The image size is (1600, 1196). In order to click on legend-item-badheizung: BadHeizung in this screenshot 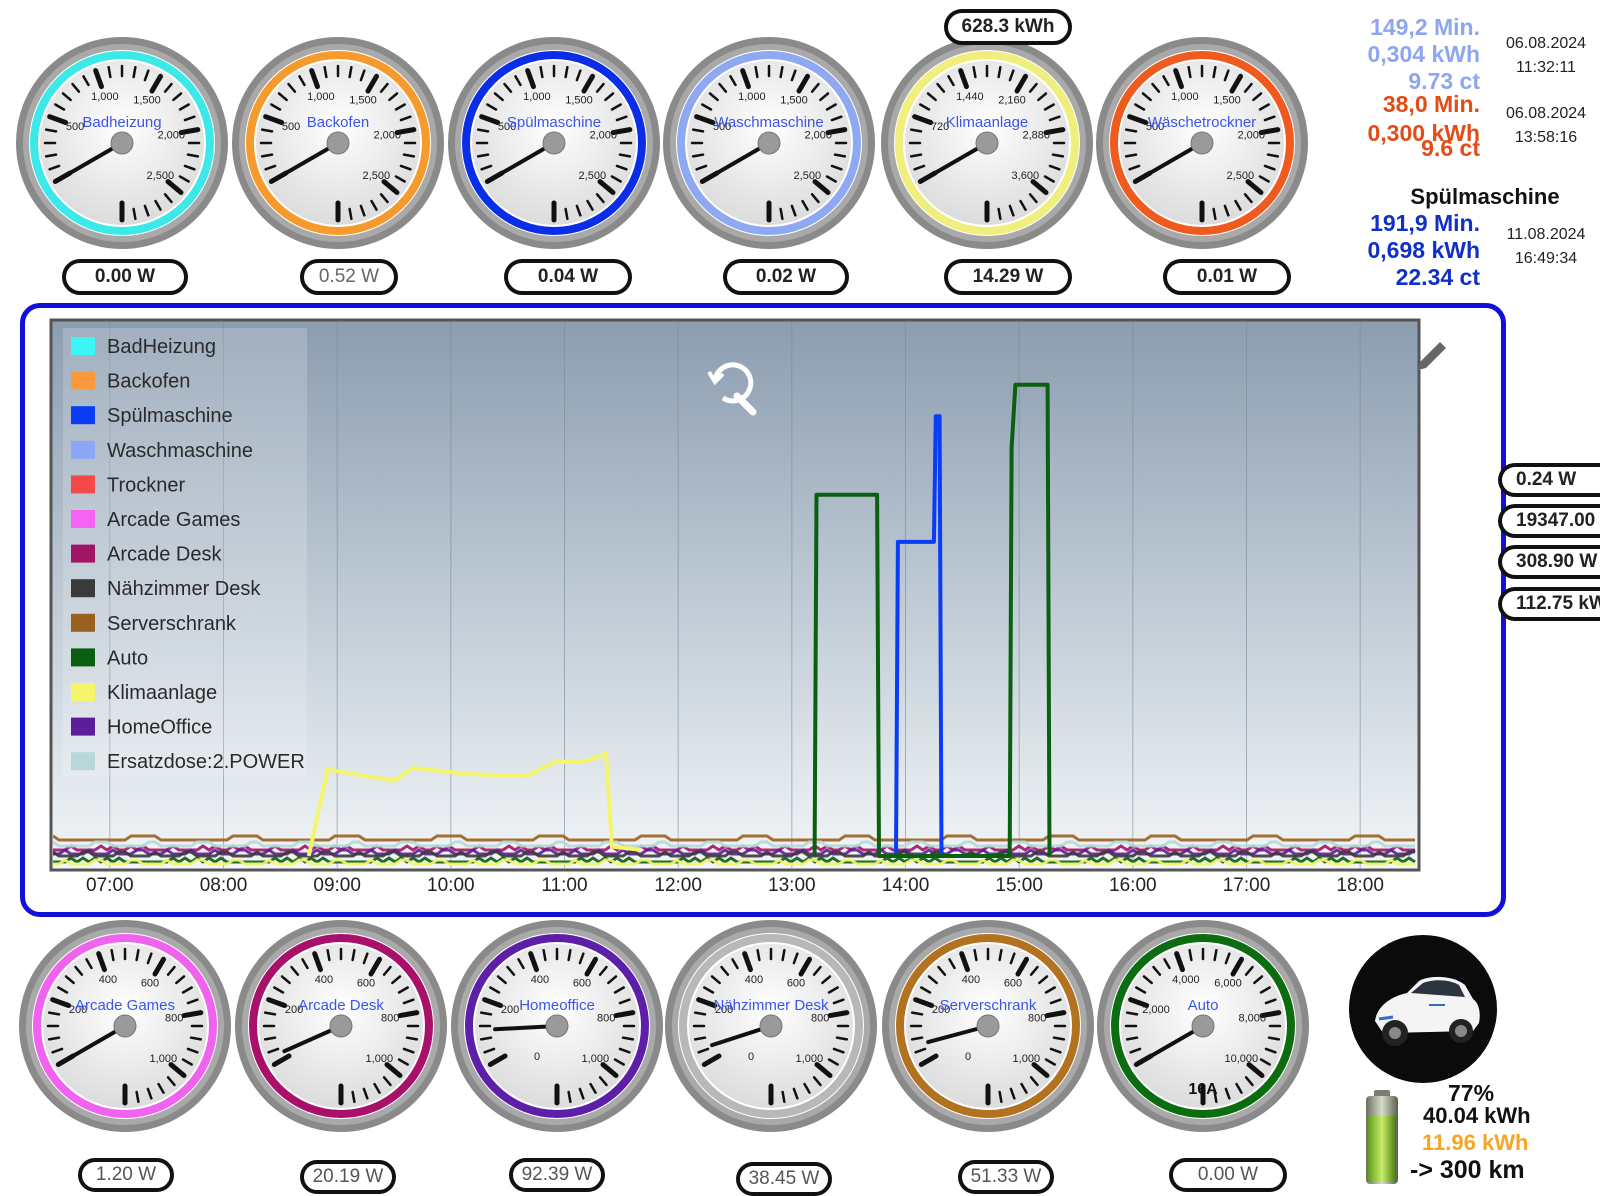, I will do `click(161, 347)`.